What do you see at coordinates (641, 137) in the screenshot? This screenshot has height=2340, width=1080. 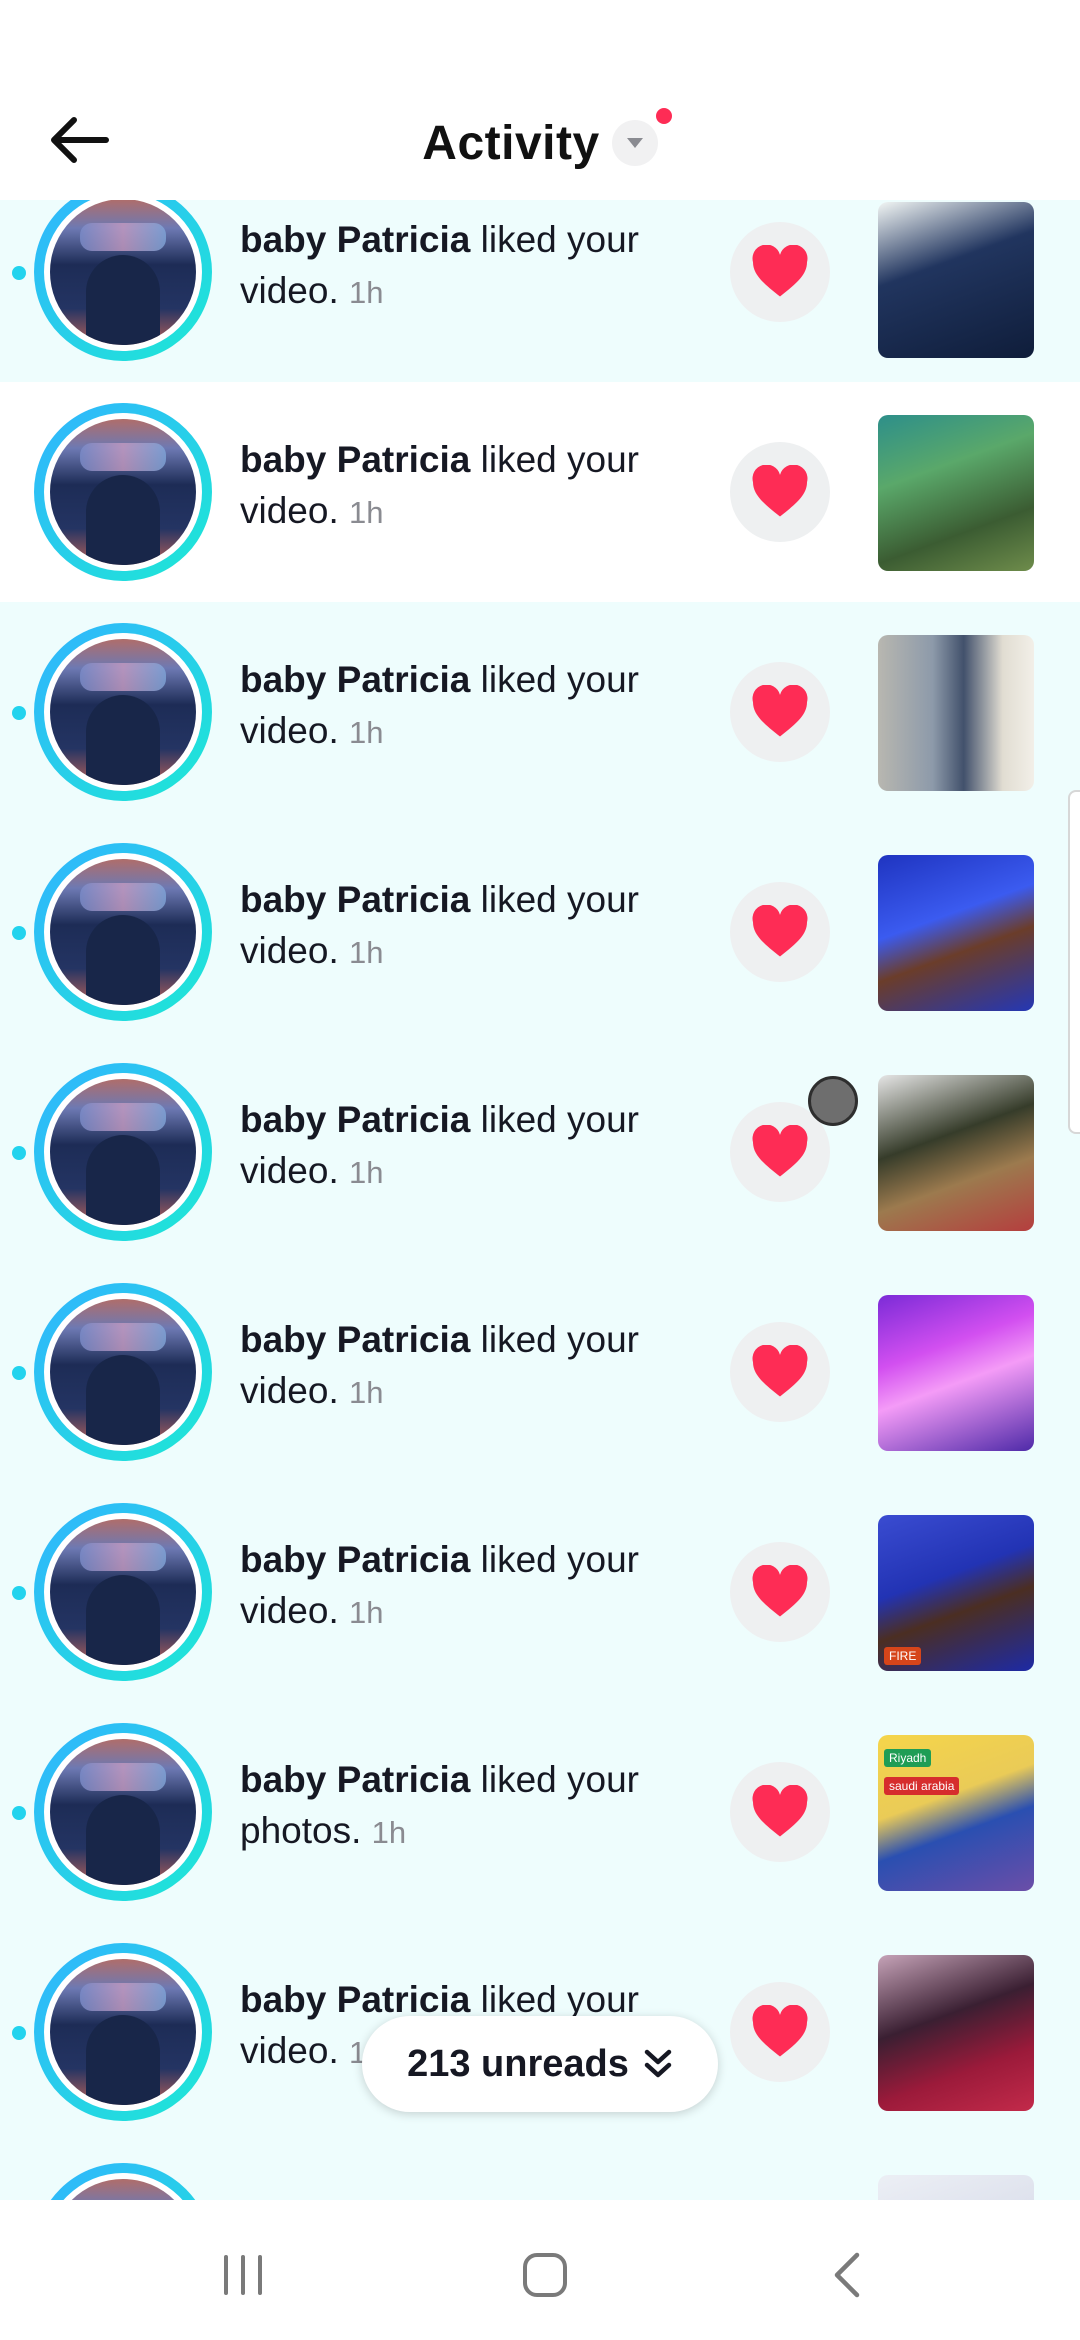 I see `activity-filter-dropdown` at bounding box center [641, 137].